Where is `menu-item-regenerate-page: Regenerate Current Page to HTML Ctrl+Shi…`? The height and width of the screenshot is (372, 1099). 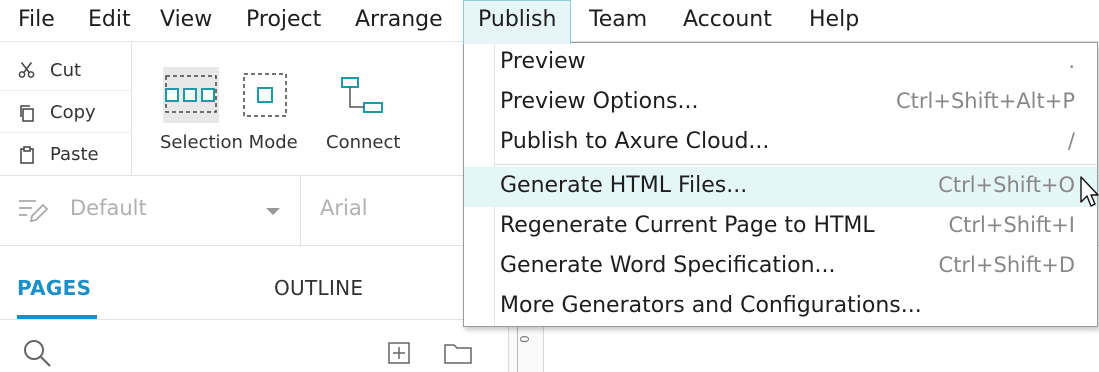
menu-item-regenerate-page: Regenerate Current Page to HTML Ctrl+Shi… is located at coordinates (780, 227).